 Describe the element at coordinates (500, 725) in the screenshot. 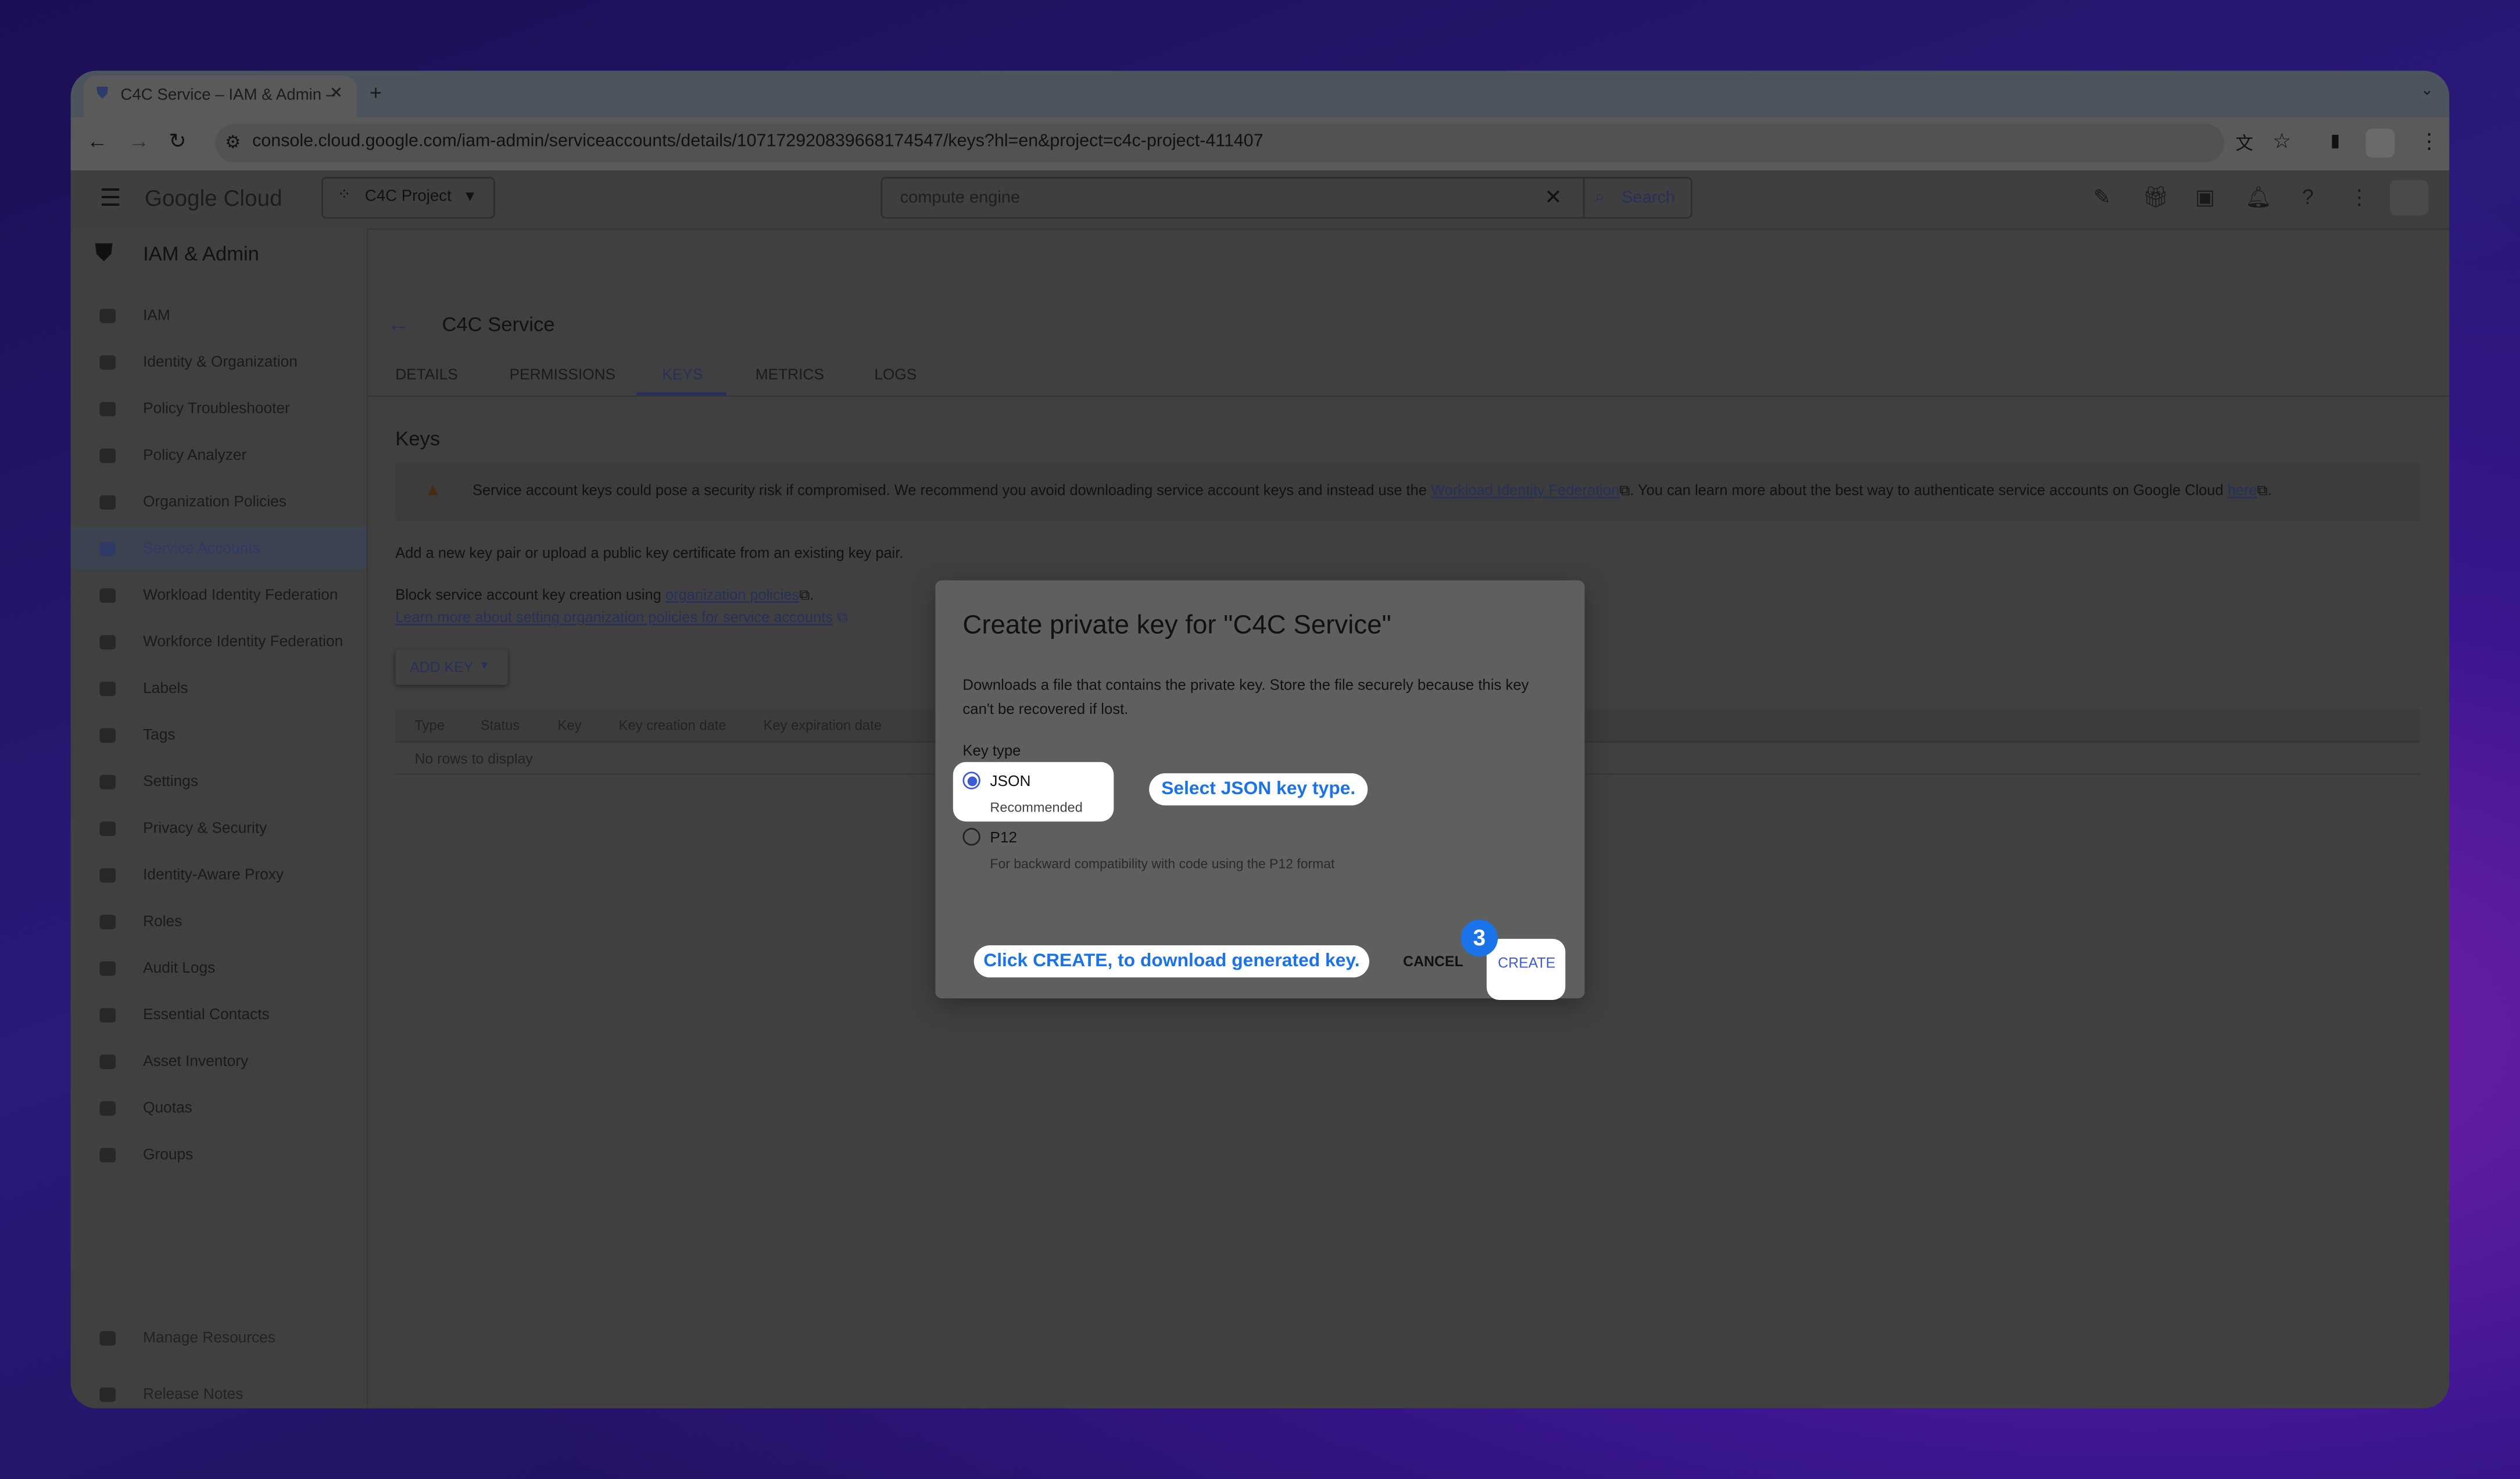

I see `column-status: Status` at that location.